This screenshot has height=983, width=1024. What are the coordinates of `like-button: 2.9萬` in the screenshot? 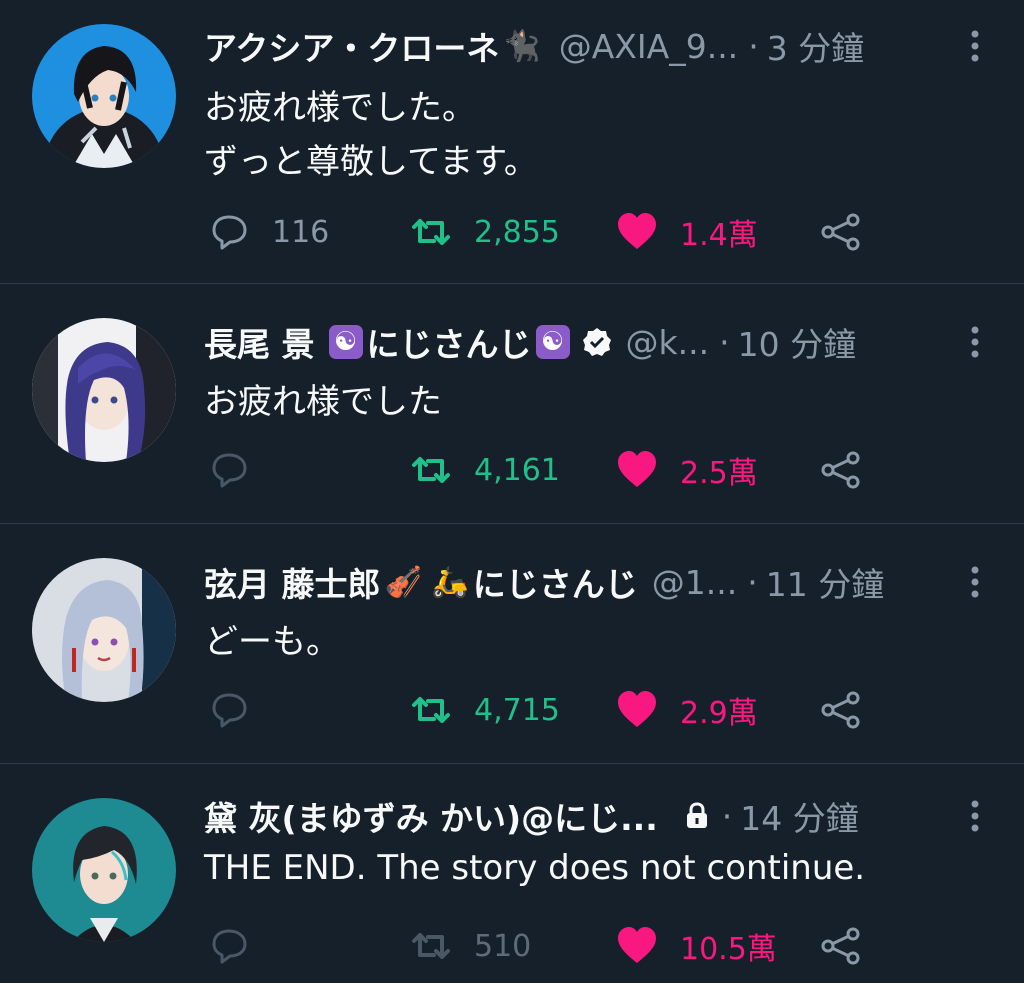 It's located at (687, 710).